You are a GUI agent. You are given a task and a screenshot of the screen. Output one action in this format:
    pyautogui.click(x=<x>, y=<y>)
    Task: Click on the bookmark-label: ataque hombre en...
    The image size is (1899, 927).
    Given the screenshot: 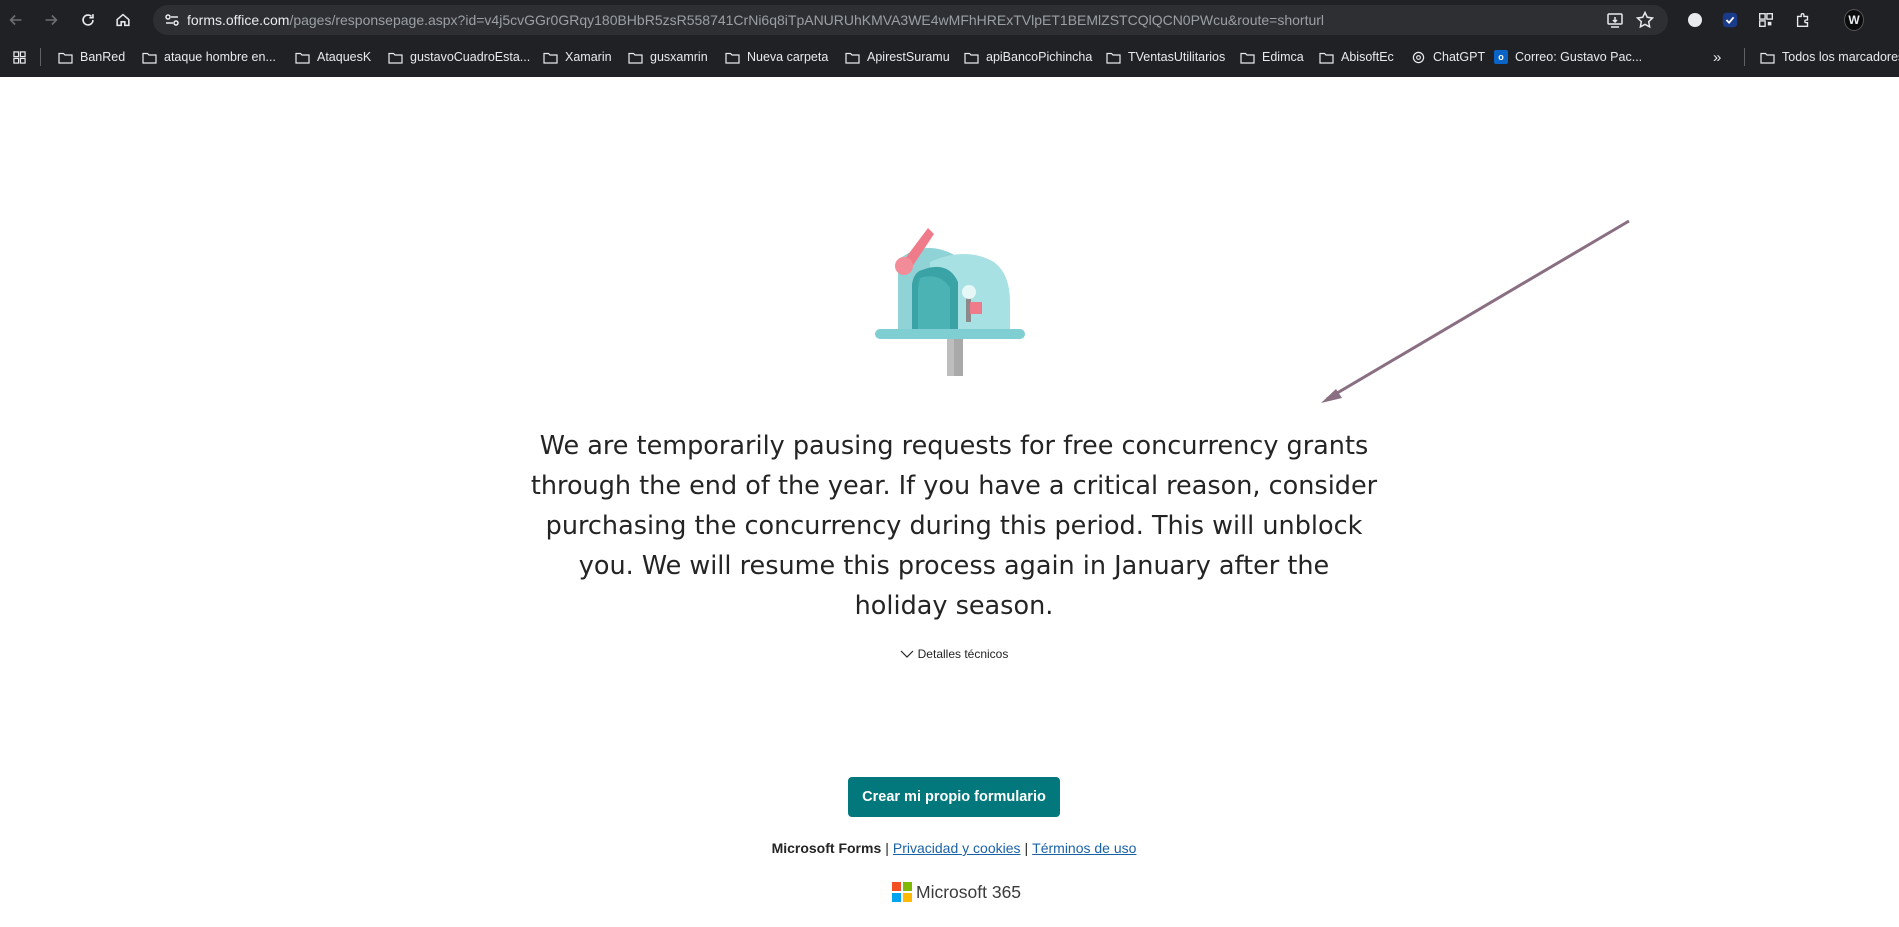 What is the action you would take?
    pyautogui.click(x=220, y=57)
    